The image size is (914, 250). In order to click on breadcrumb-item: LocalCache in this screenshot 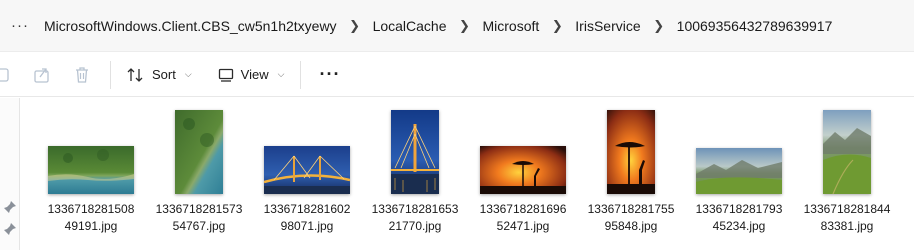, I will do `click(410, 26)`.